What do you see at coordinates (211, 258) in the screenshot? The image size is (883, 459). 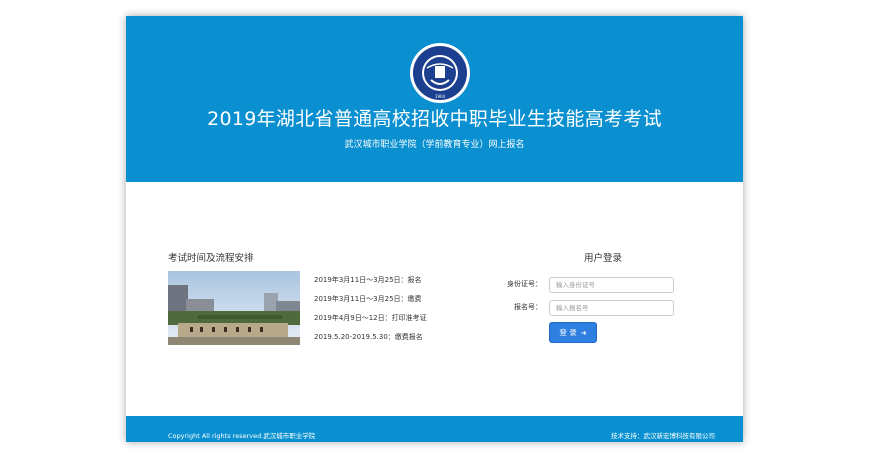 I see `schedule-heading: 考试时间及流程安排` at bounding box center [211, 258].